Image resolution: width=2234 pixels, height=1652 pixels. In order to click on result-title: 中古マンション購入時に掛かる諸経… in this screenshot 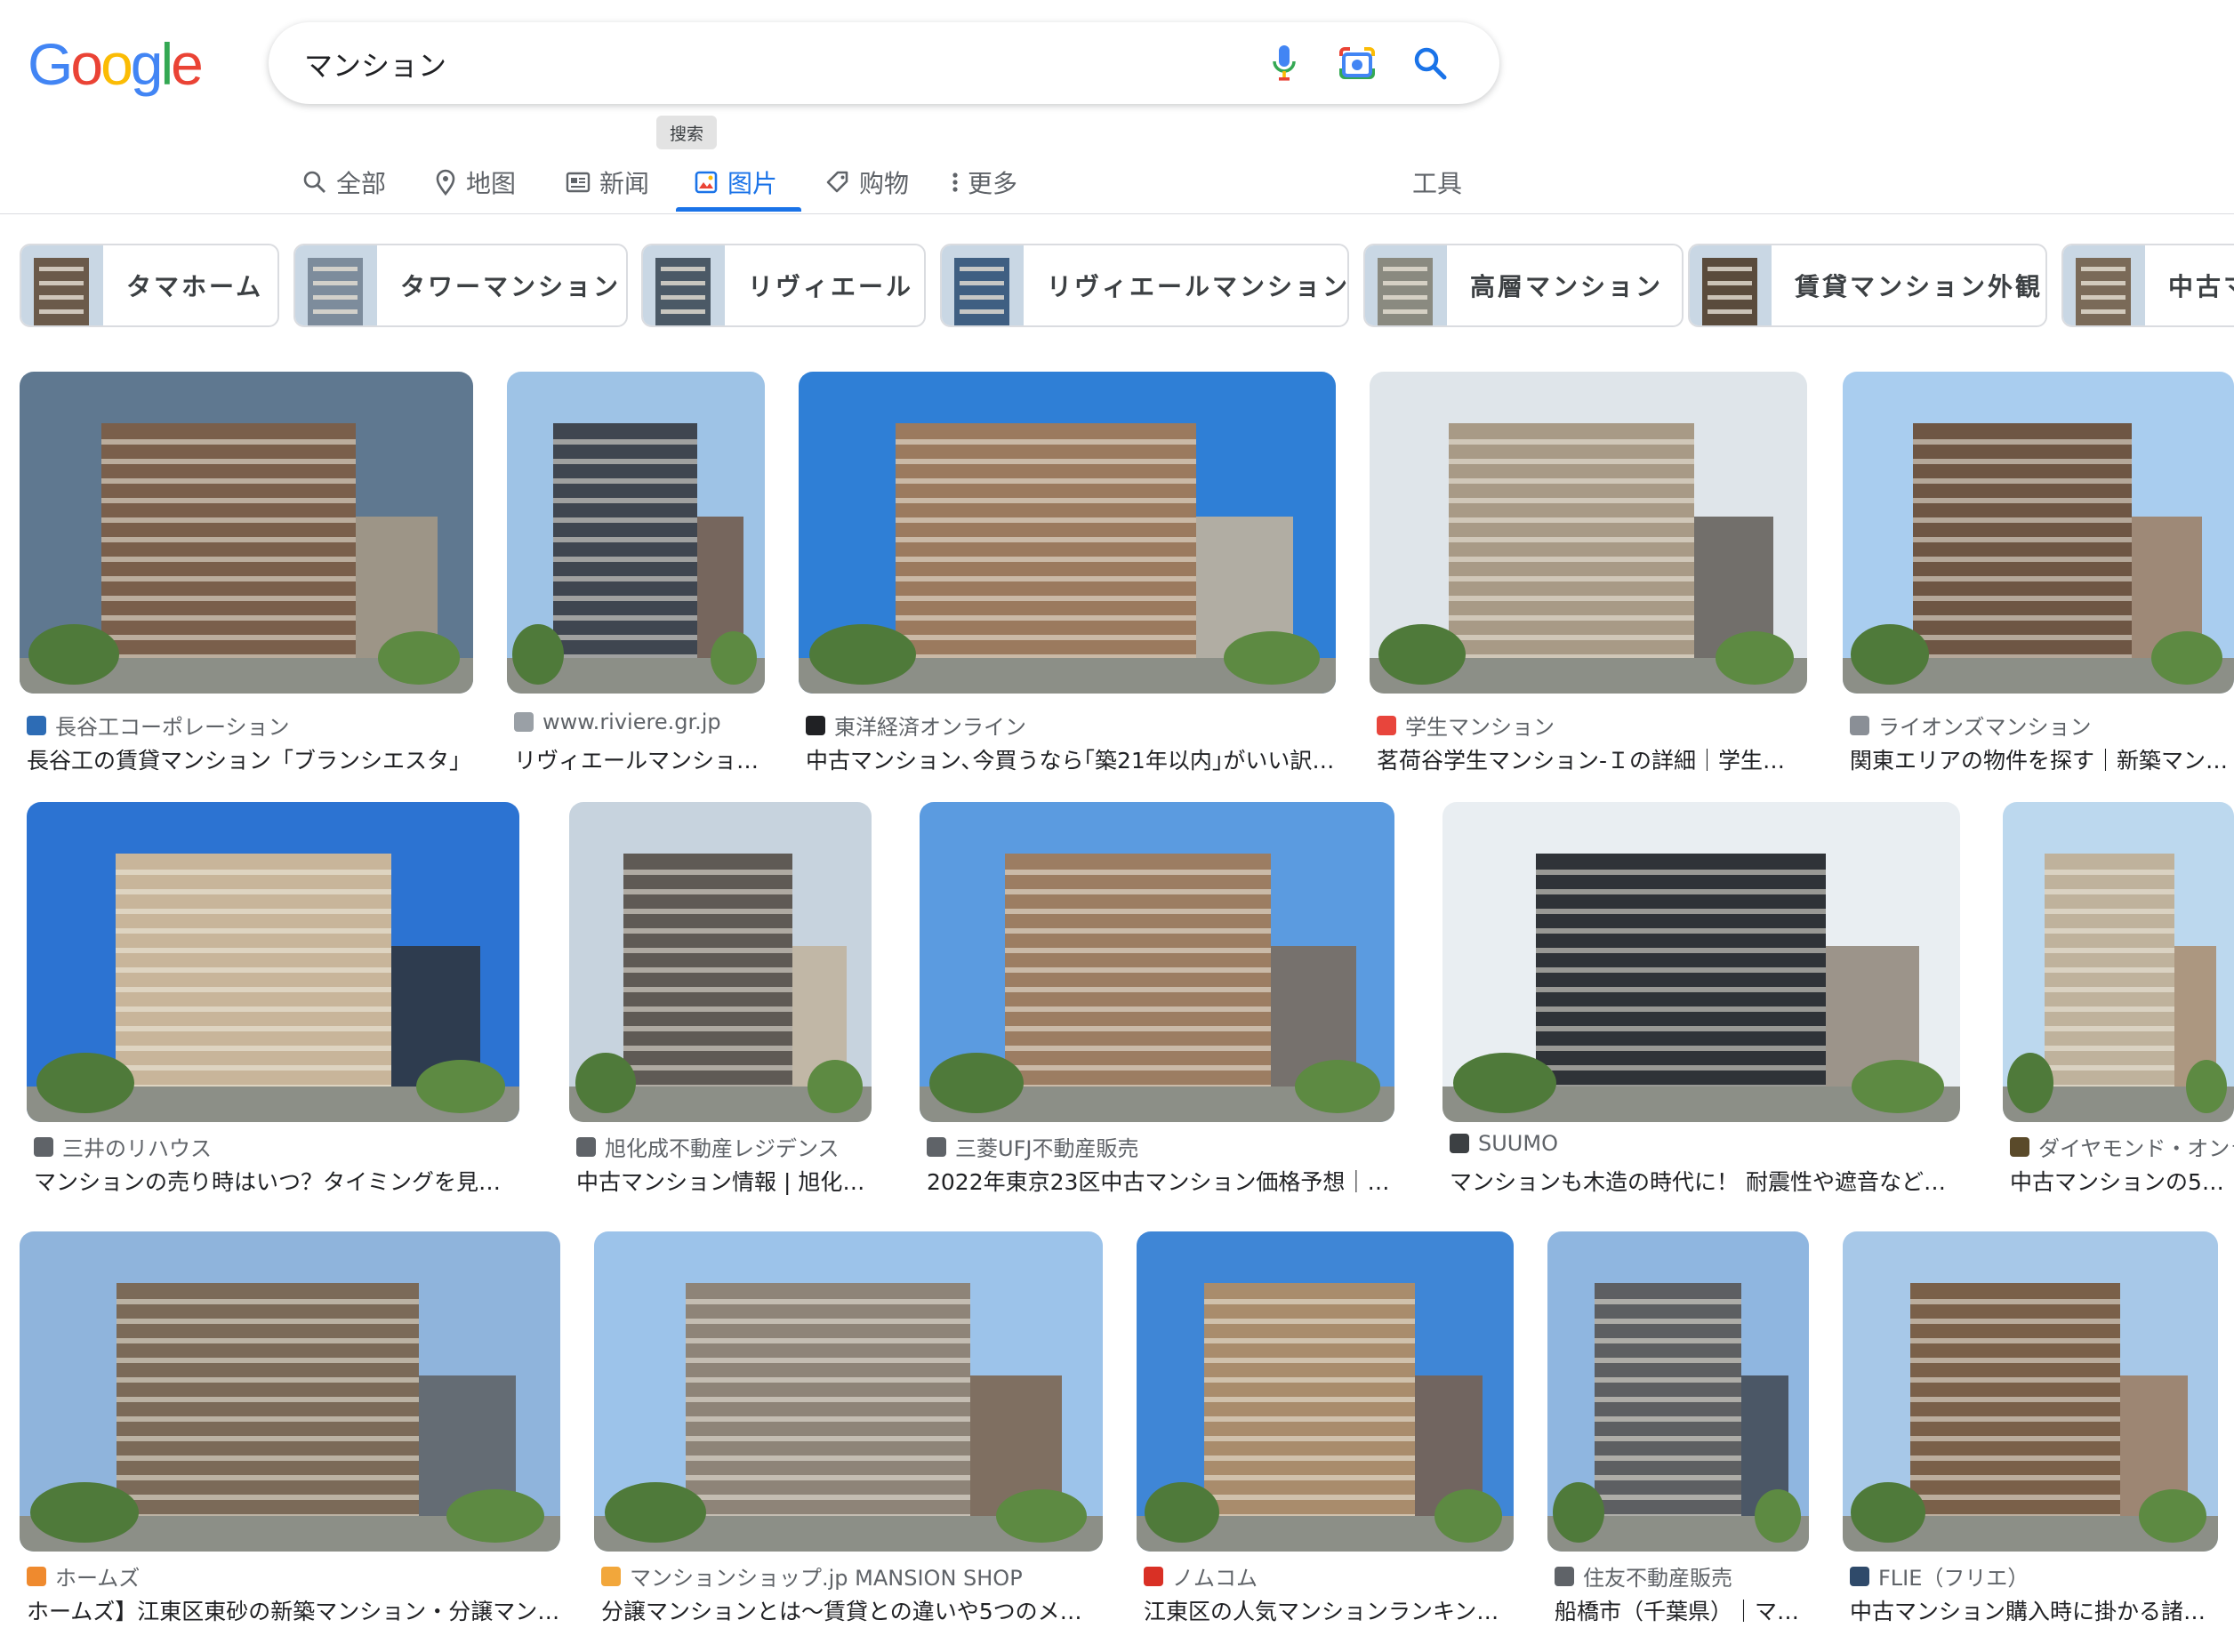, I will do `click(2034, 1610)`.